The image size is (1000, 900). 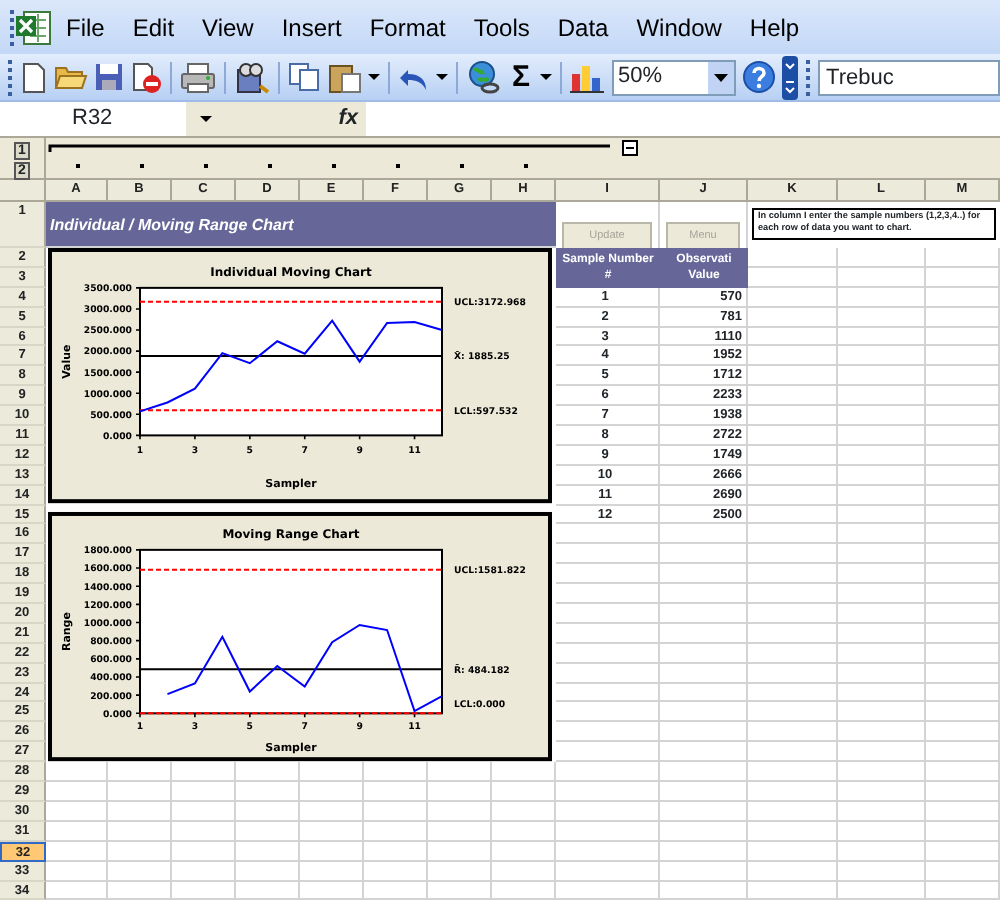 What do you see at coordinates (909, 77) in the screenshot?
I see `font-dropdown: Trebuc` at bounding box center [909, 77].